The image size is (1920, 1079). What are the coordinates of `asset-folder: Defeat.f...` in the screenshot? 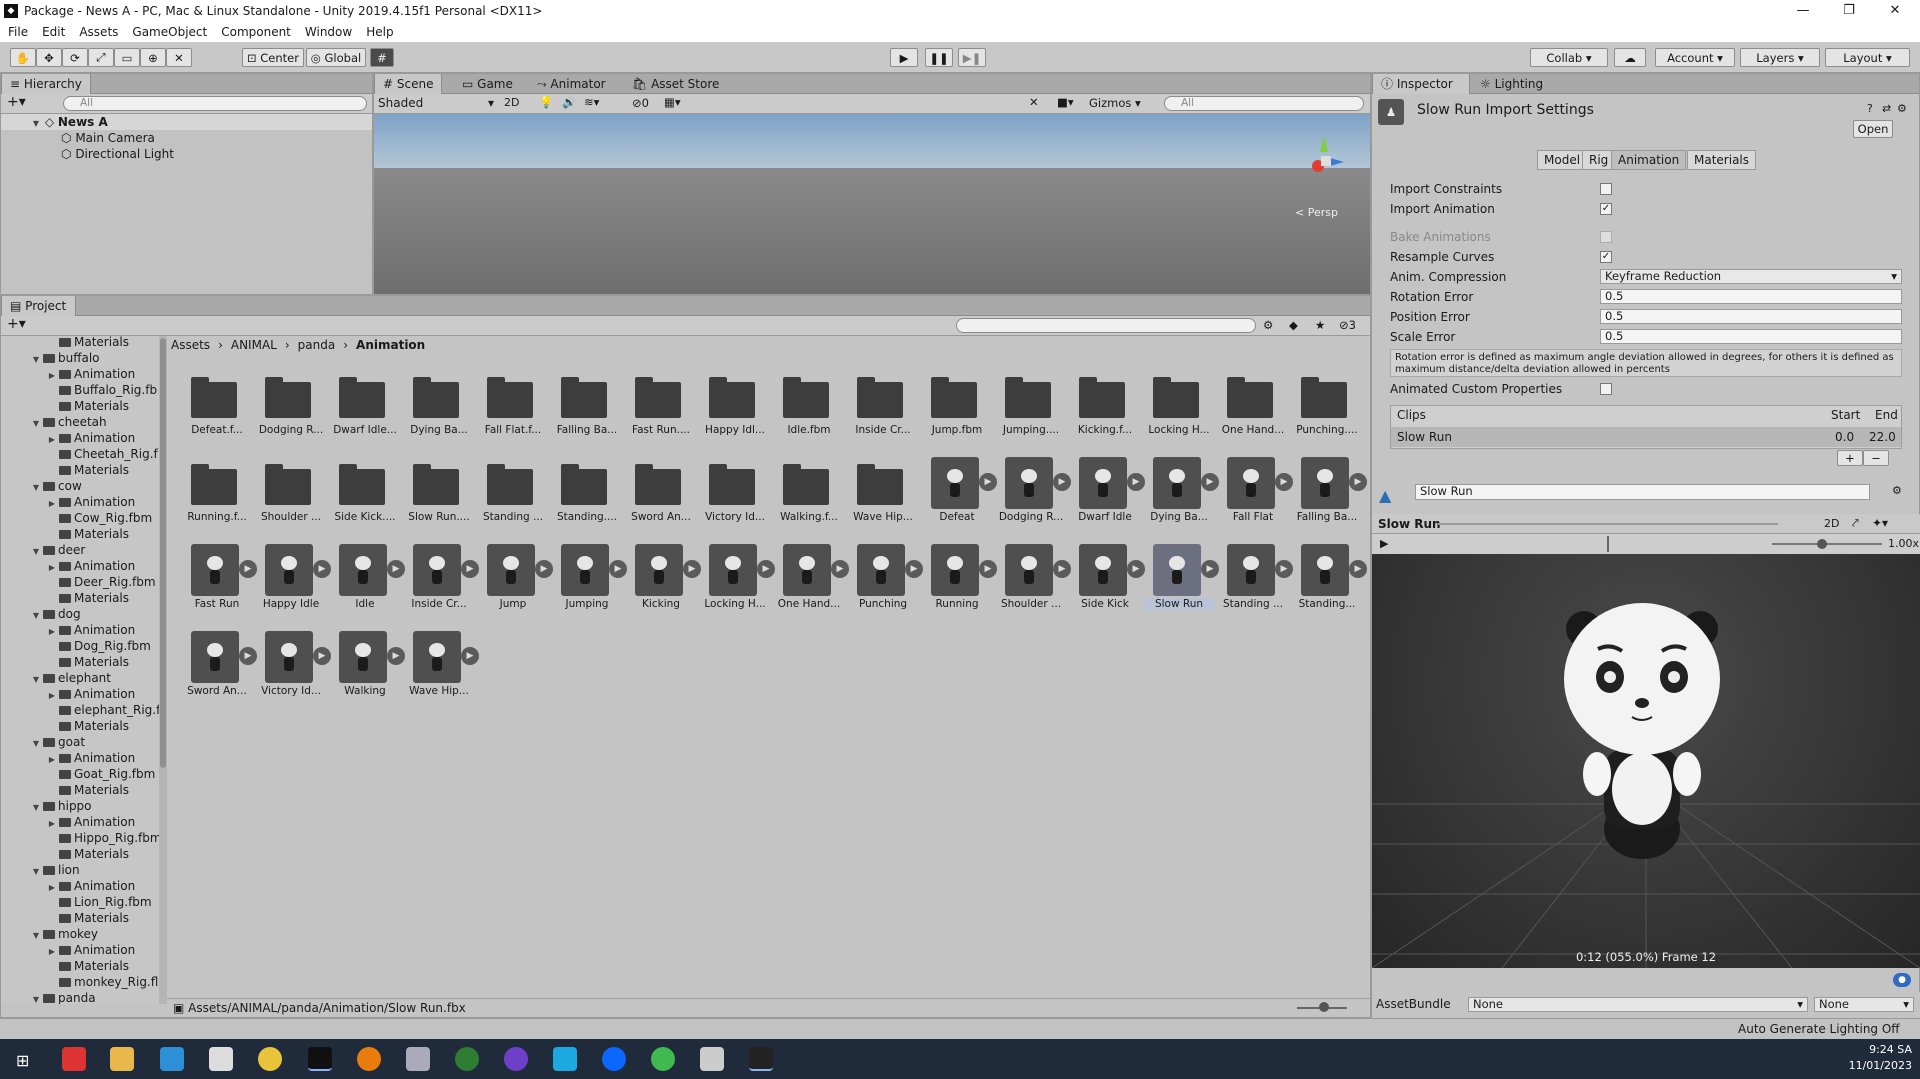 It's located at (216, 403).